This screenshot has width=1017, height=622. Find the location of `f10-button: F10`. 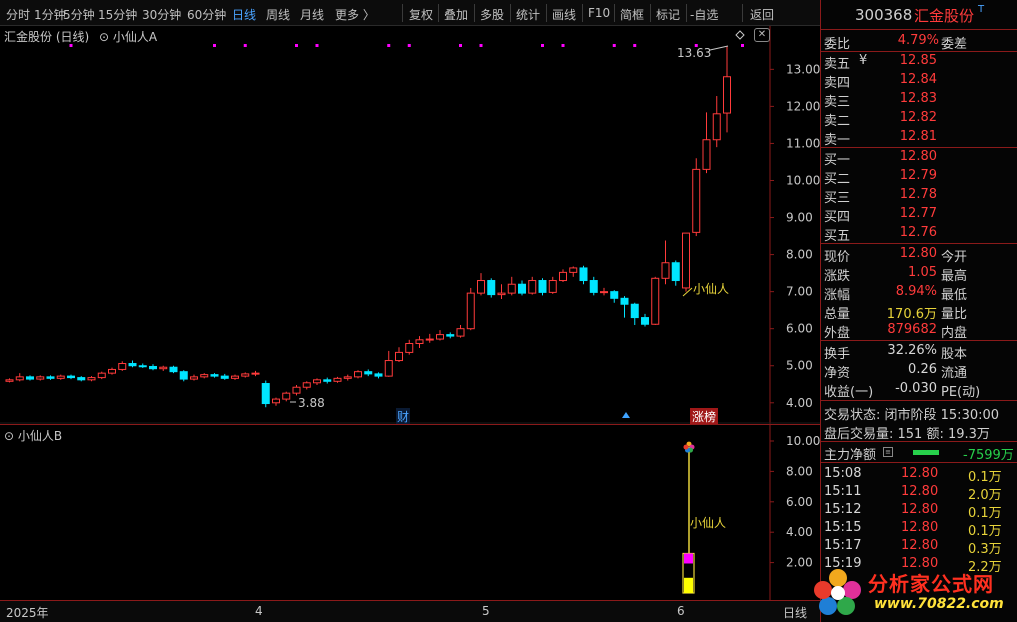

f10-button: F10 is located at coordinates (599, 13).